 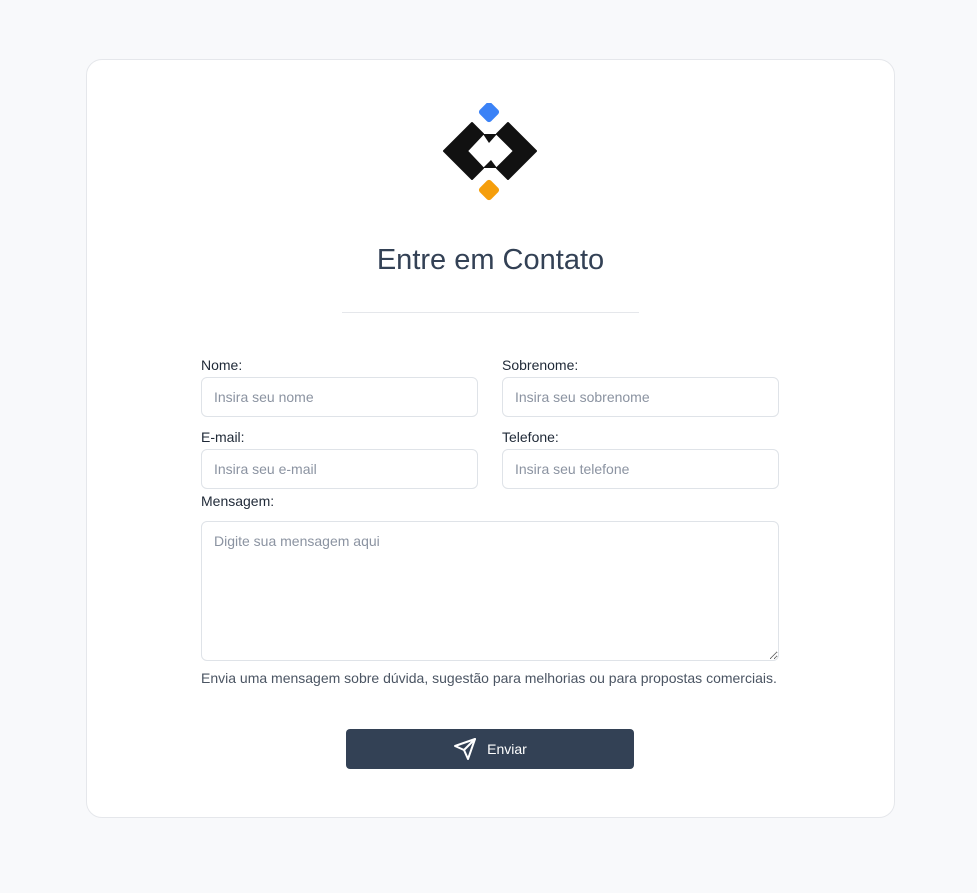 What do you see at coordinates (238, 501) in the screenshot?
I see `message-label: Mensagem:` at bounding box center [238, 501].